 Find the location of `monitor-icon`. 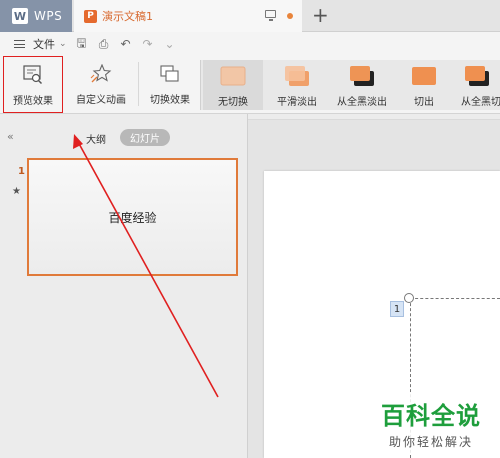

monitor-icon is located at coordinates (270, 15).